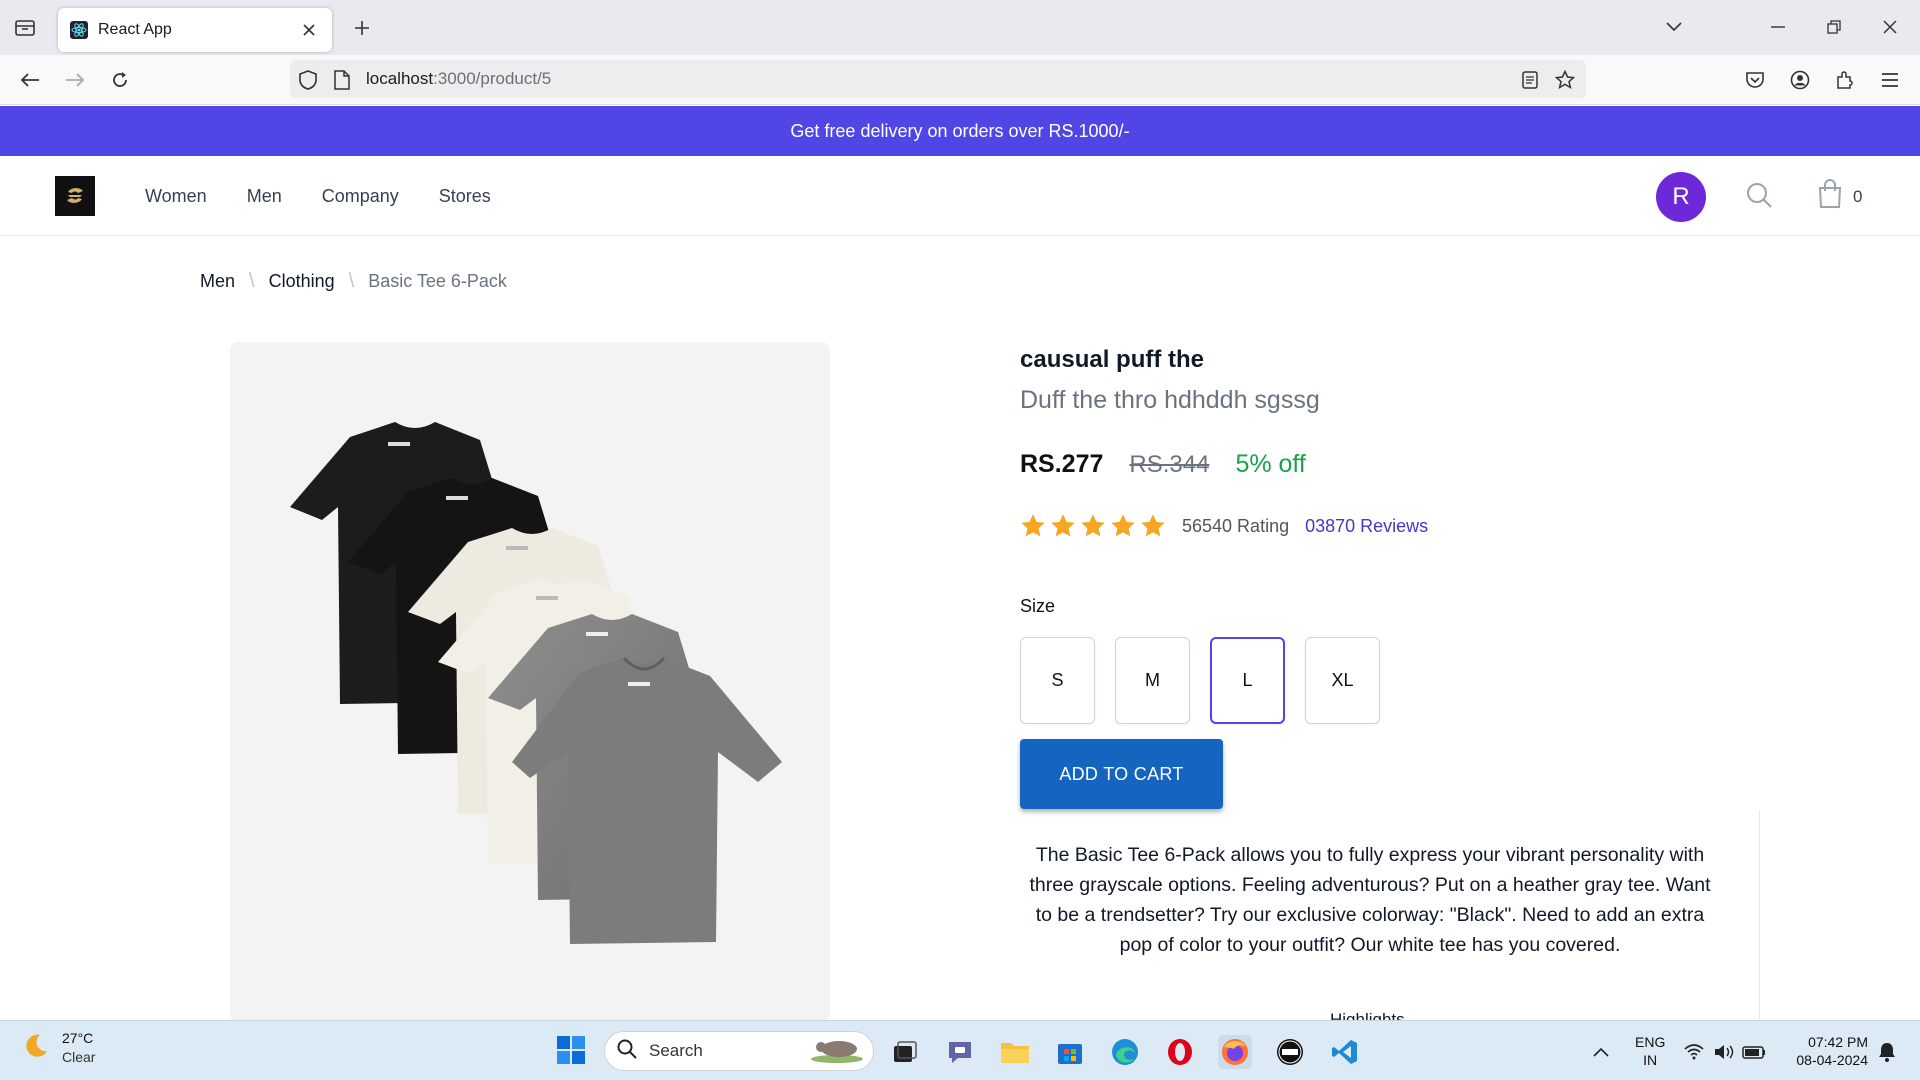 This screenshot has height=1080, width=1920. Describe the element at coordinates (960, 196) in the screenshot. I see `site-header: Women Men Company Stores R 0` at that location.